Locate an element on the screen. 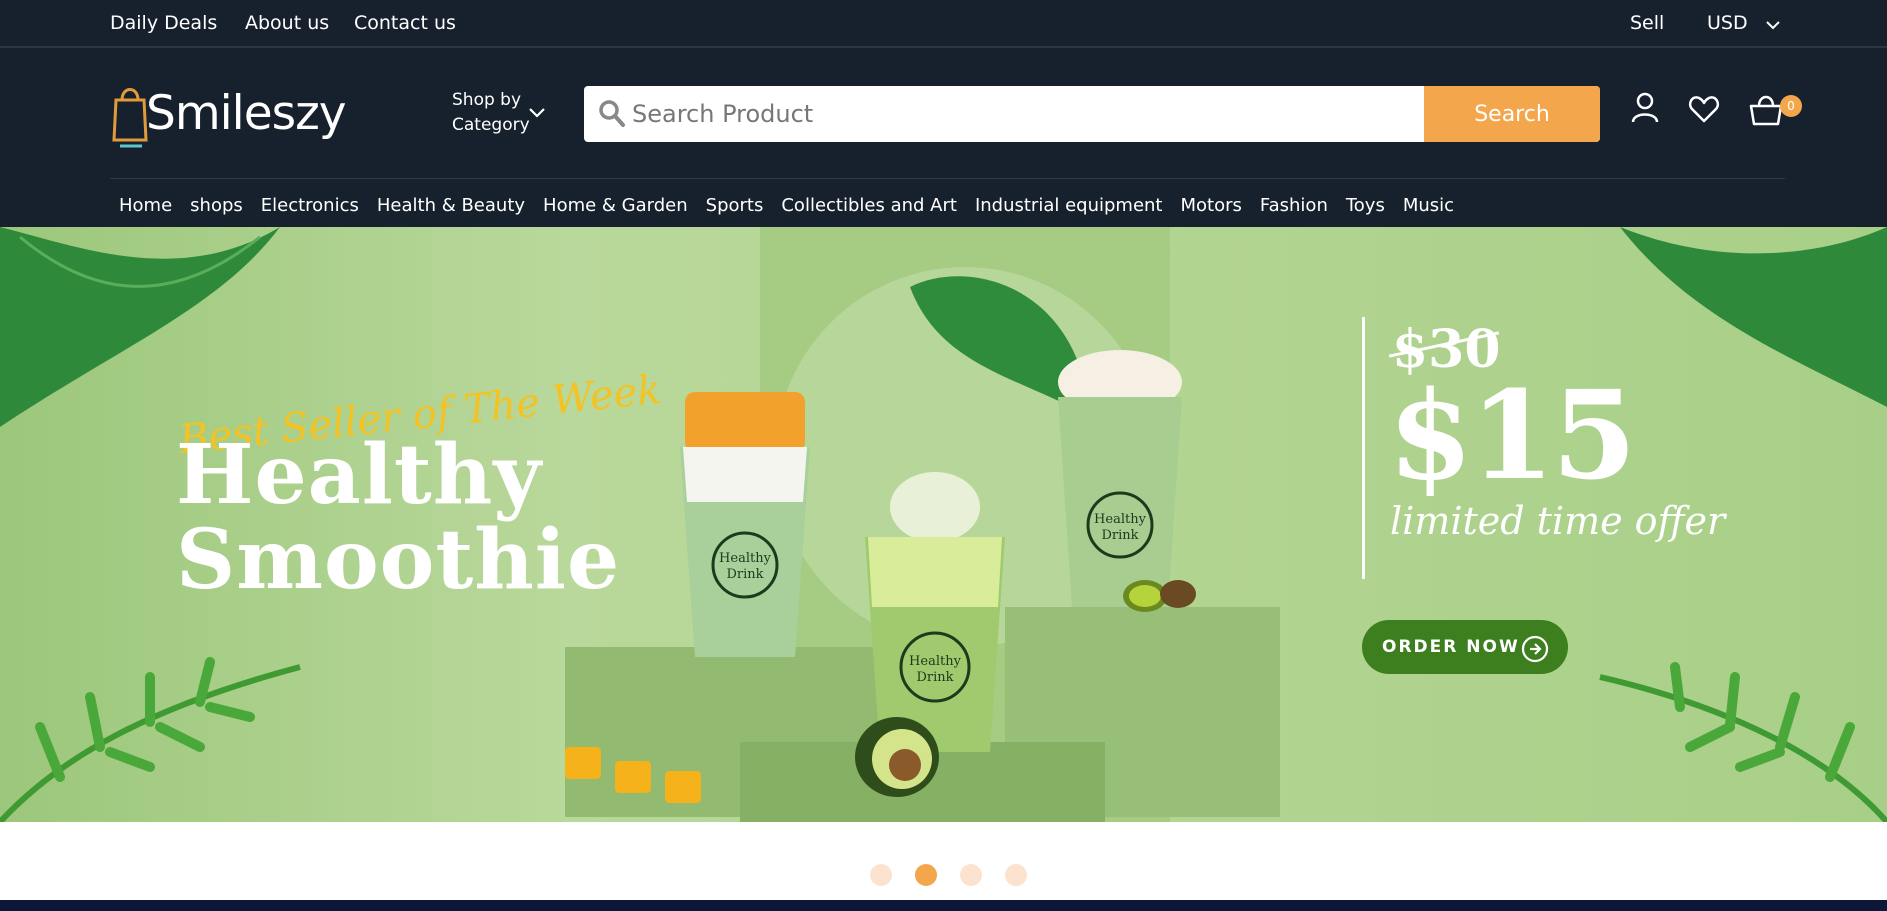 The width and height of the screenshot is (1887, 911). headline-line1: Healthy is located at coordinates (359, 475).